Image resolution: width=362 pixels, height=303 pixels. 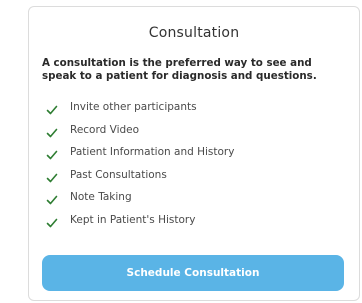 What do you see at coordinates (105, 129) in the screenshot?
I see `feature-label: Record Video` at bounding box center [105, 129].